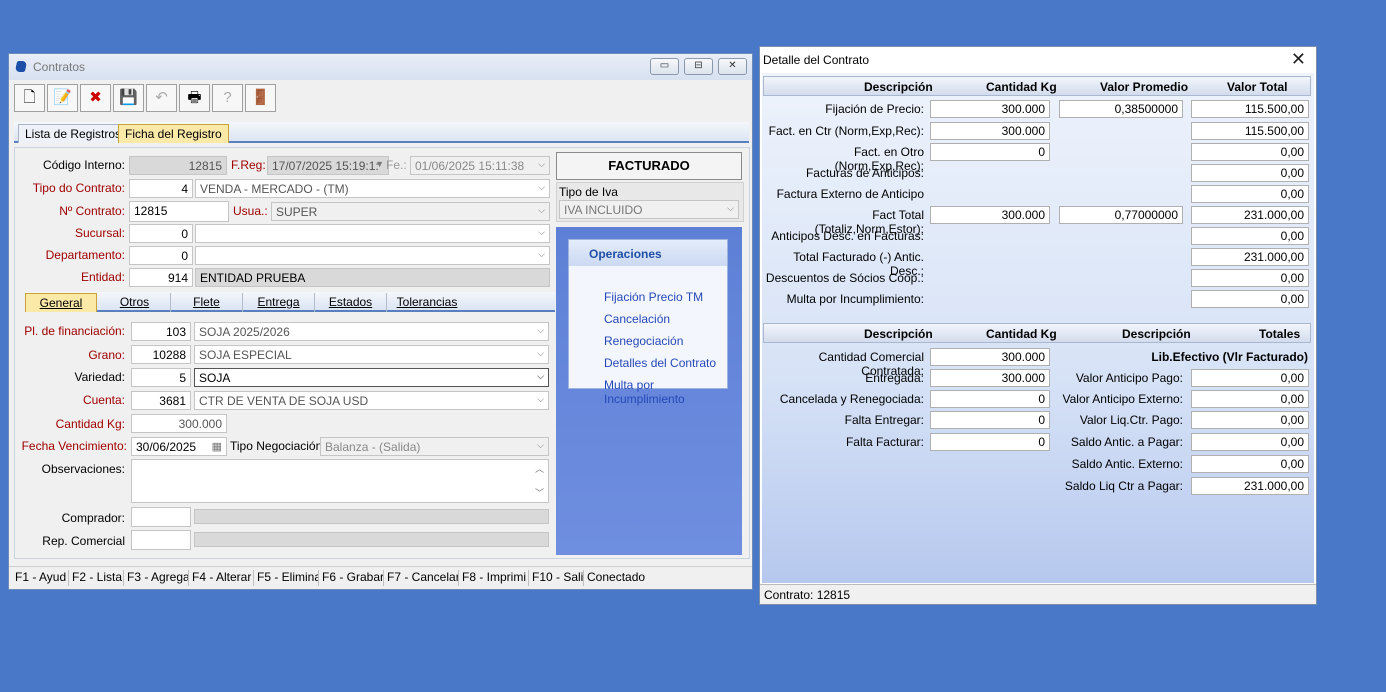 This screenshot has width=1386, height=692. What do you see at coordinates (161, 277) in the screenshot?
I see `entidad-code: 914` at bounding box center [161, 277].